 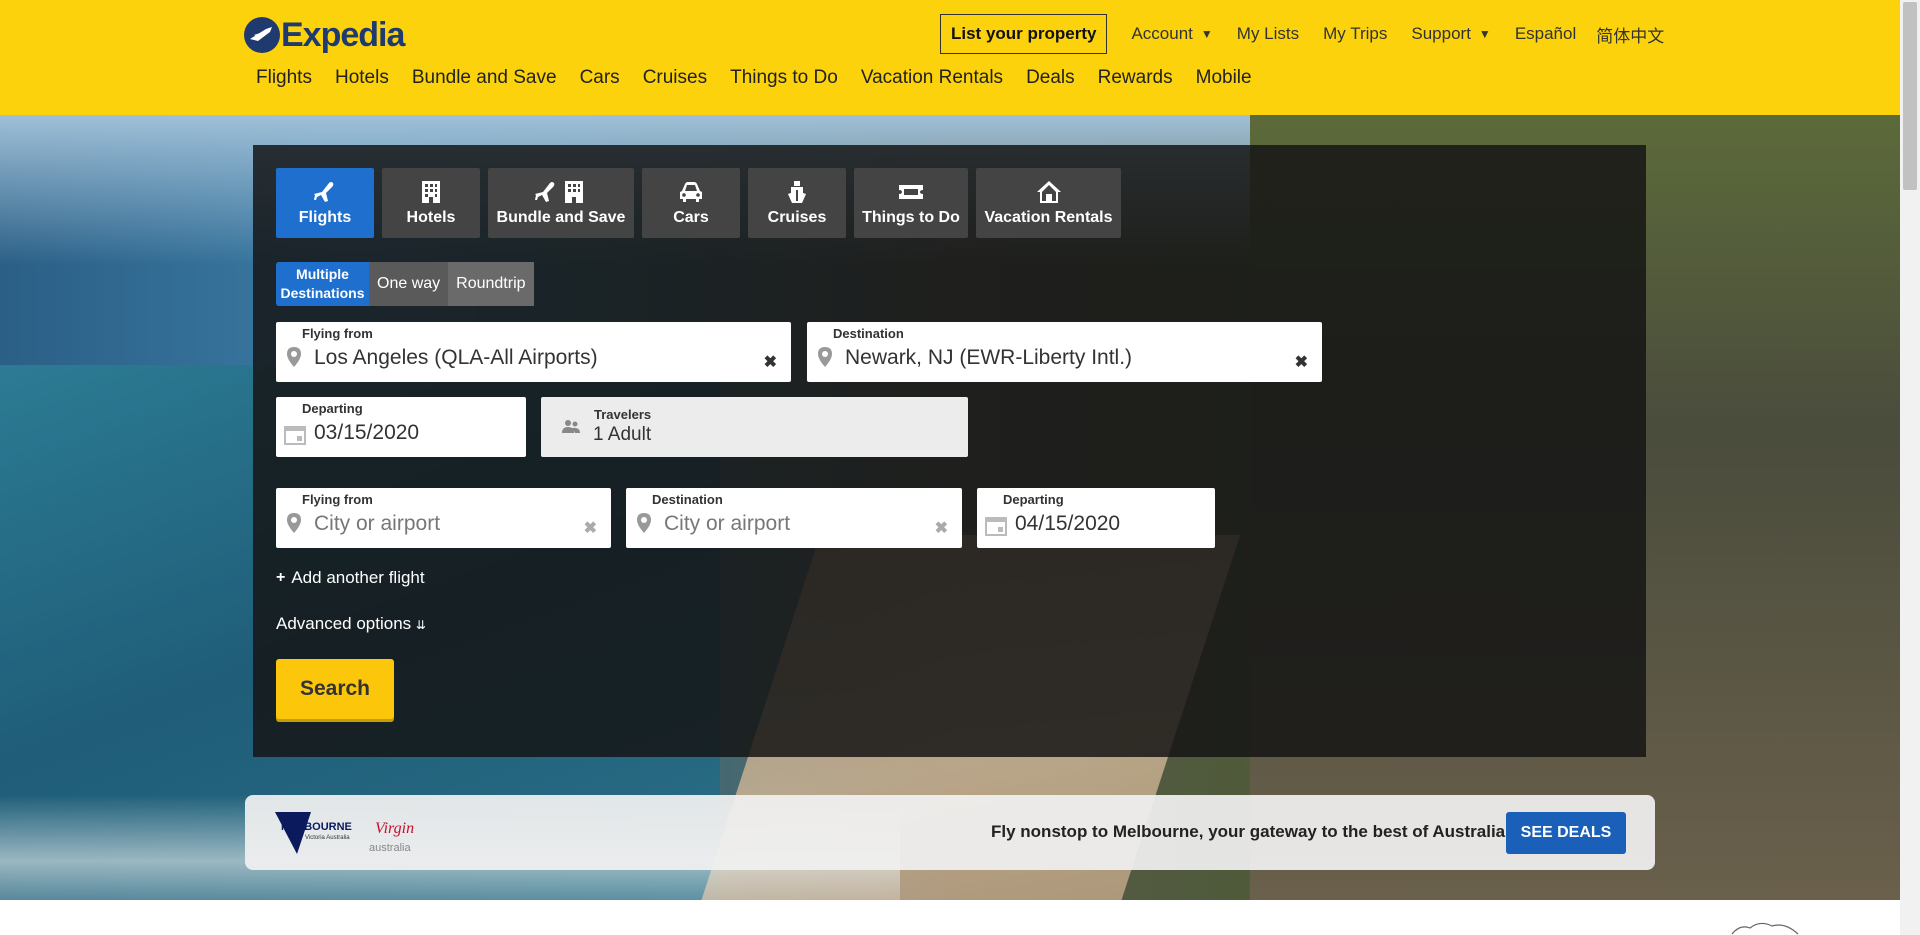 What do you see at coordinates (322, 284) in the screenshot?
I see `trip-multiple-destinations: Multiple Destinations` at bounding box center [322, 284].